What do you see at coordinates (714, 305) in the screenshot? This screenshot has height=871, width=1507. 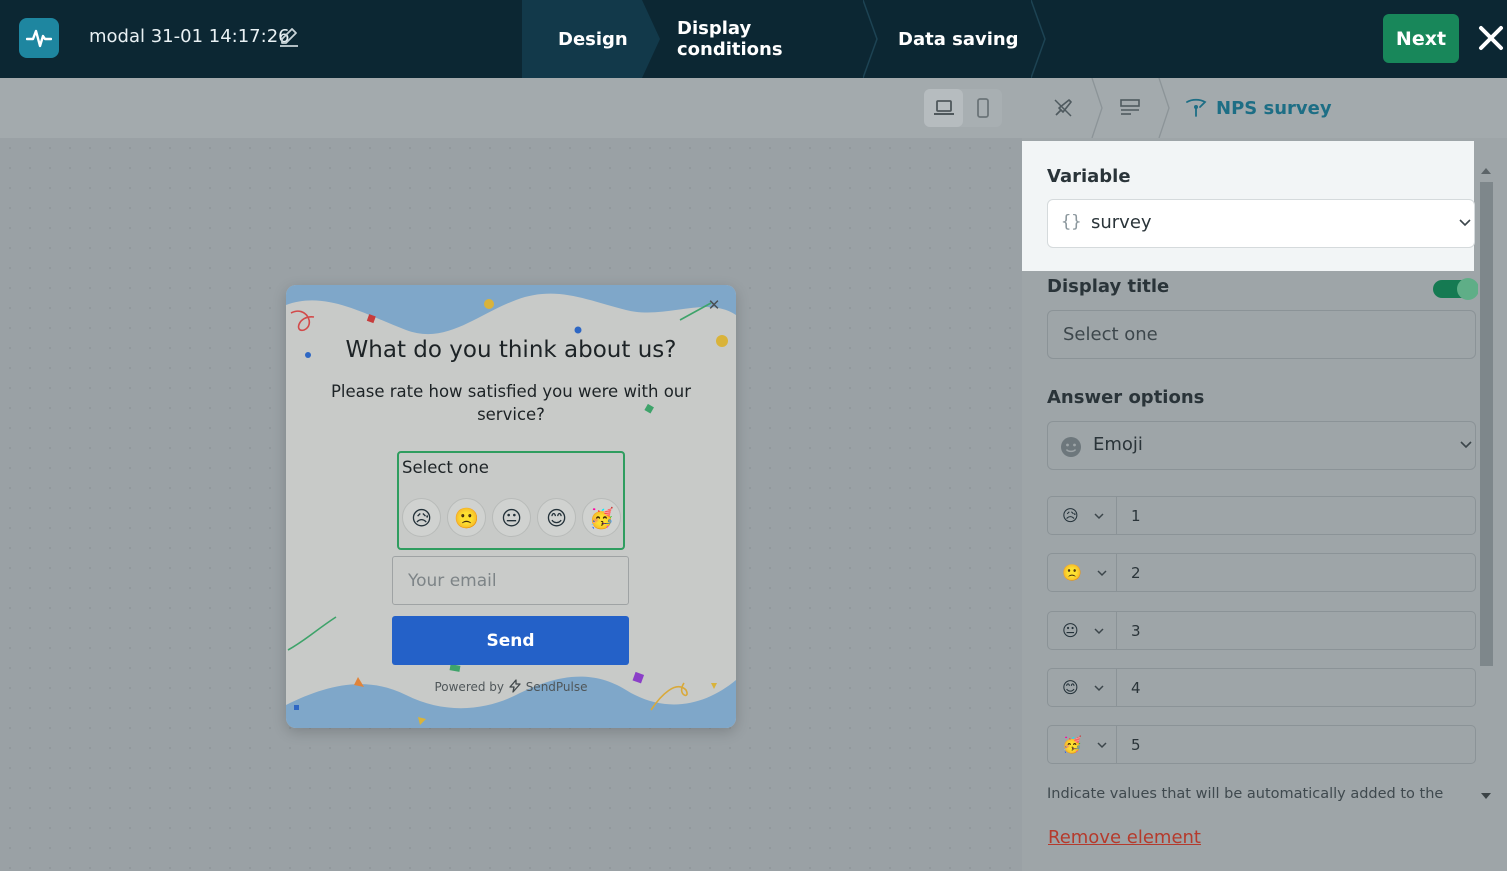 I see `modal-close-icon: ✕` at bounding box center [714, 305].